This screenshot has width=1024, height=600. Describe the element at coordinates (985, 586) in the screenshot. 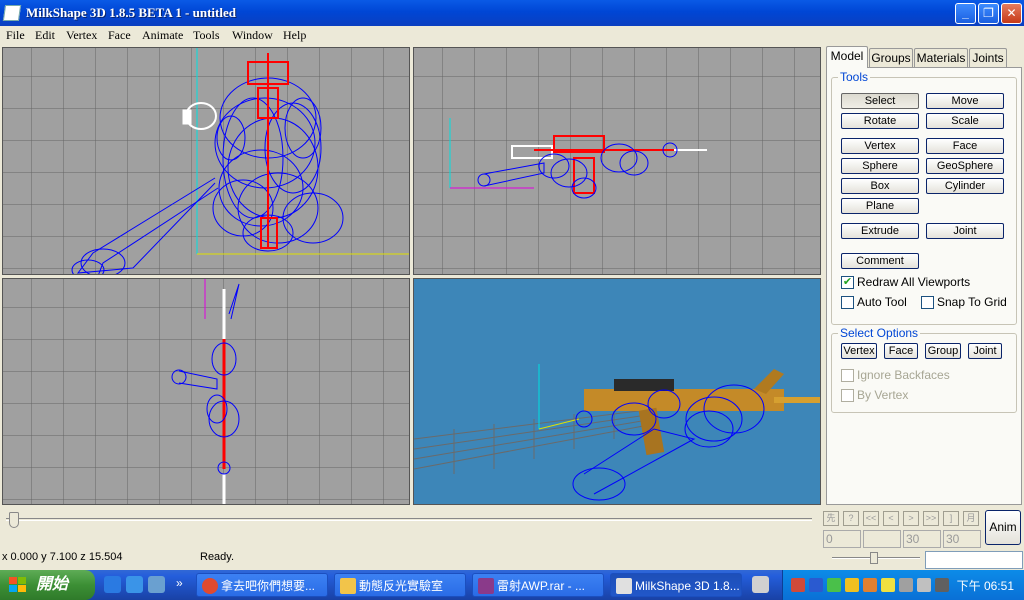

I see `clock: 下午 06:51` at that location.